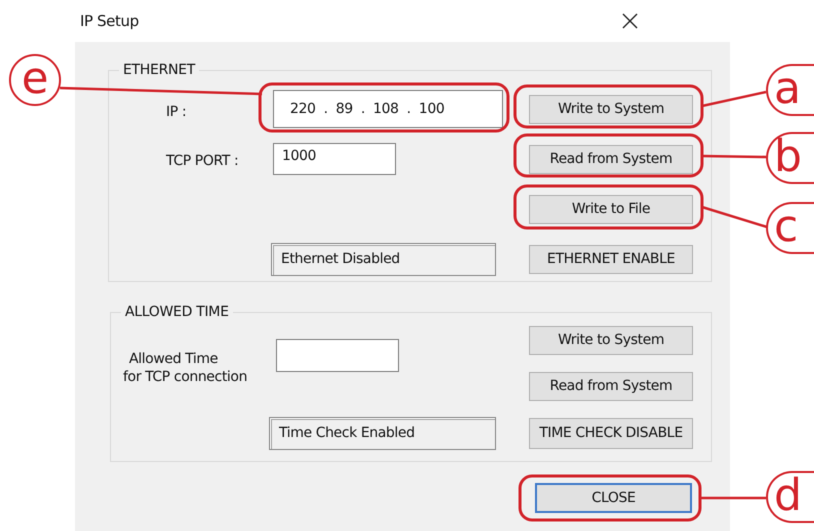  What do you see at coordinates (337, 355) in the screenshot?
I see `time-field` at bounding box center [337, 355].